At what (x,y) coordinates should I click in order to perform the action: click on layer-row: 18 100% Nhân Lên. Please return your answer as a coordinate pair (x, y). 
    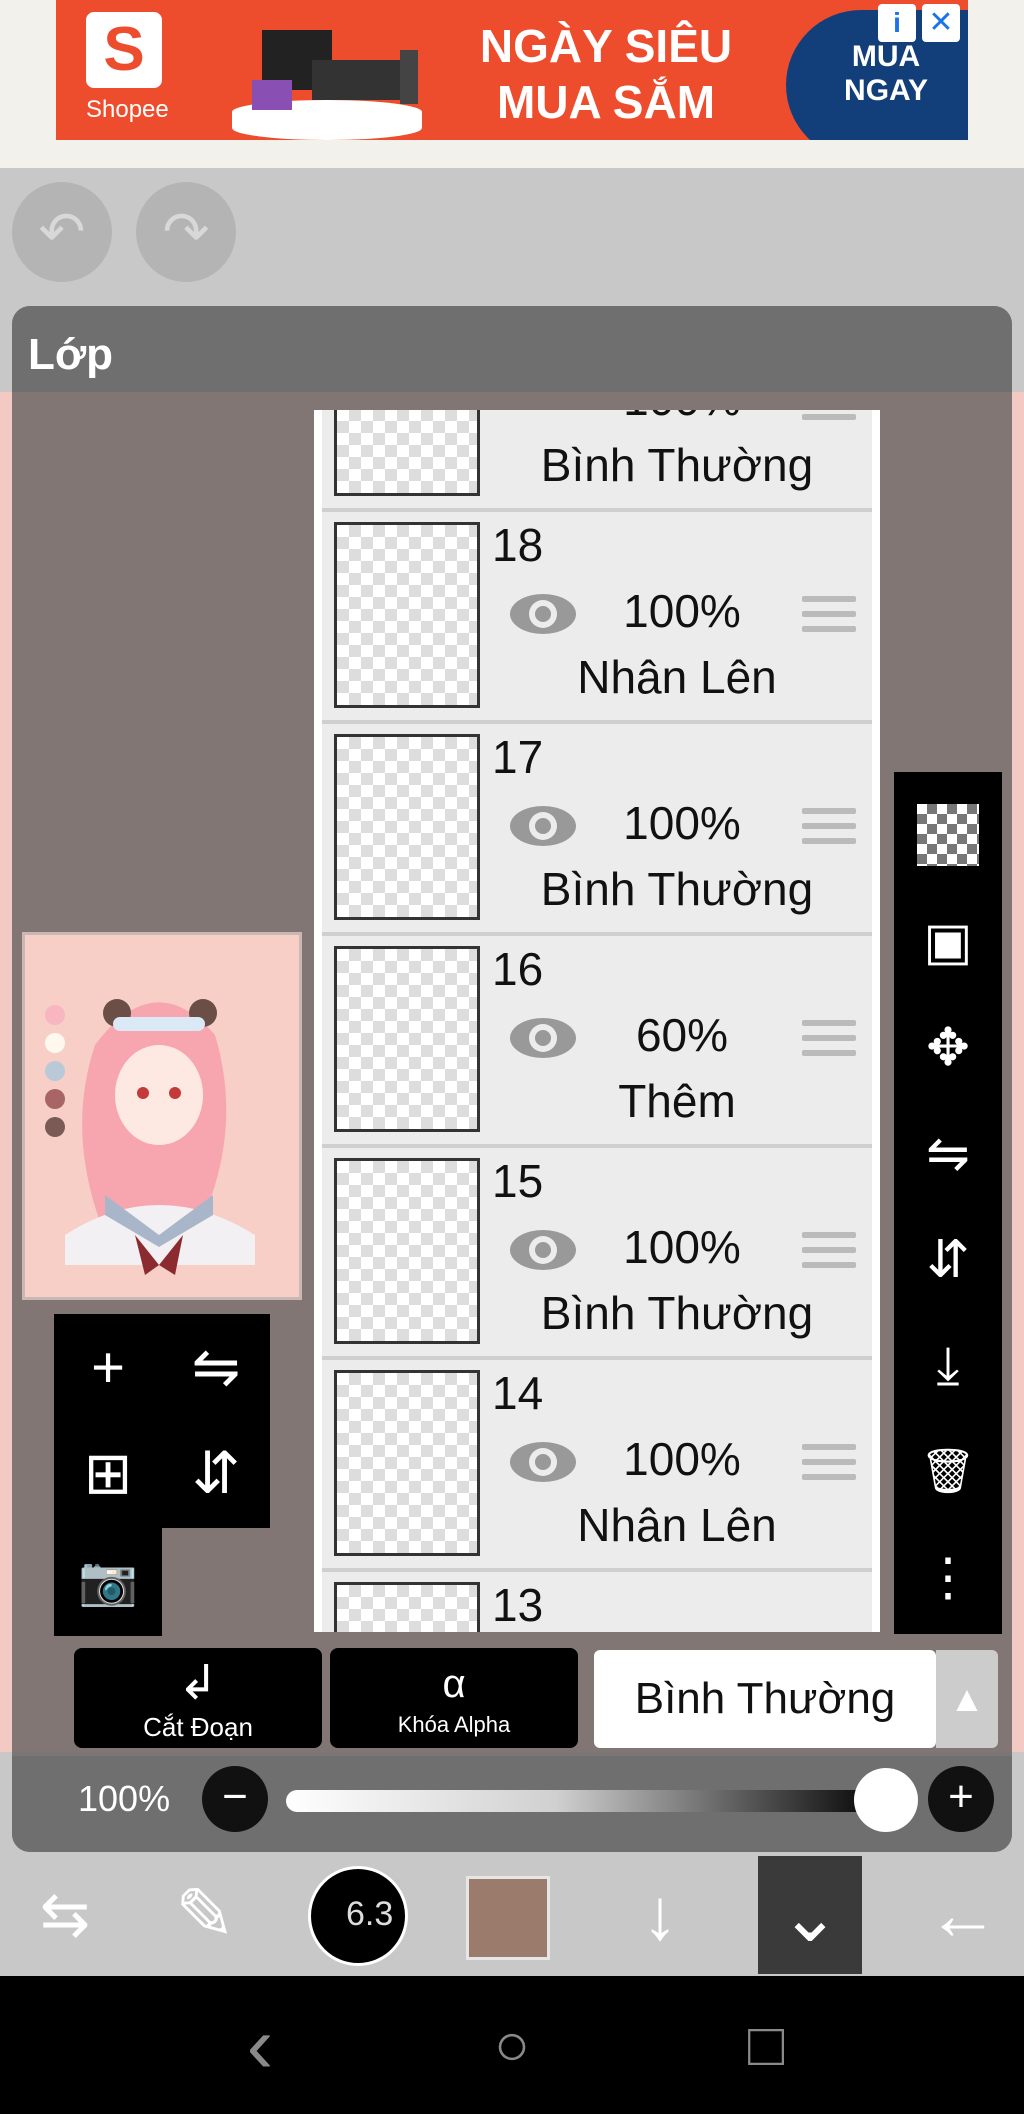
    Looking at the image, I should click on (597, 618).